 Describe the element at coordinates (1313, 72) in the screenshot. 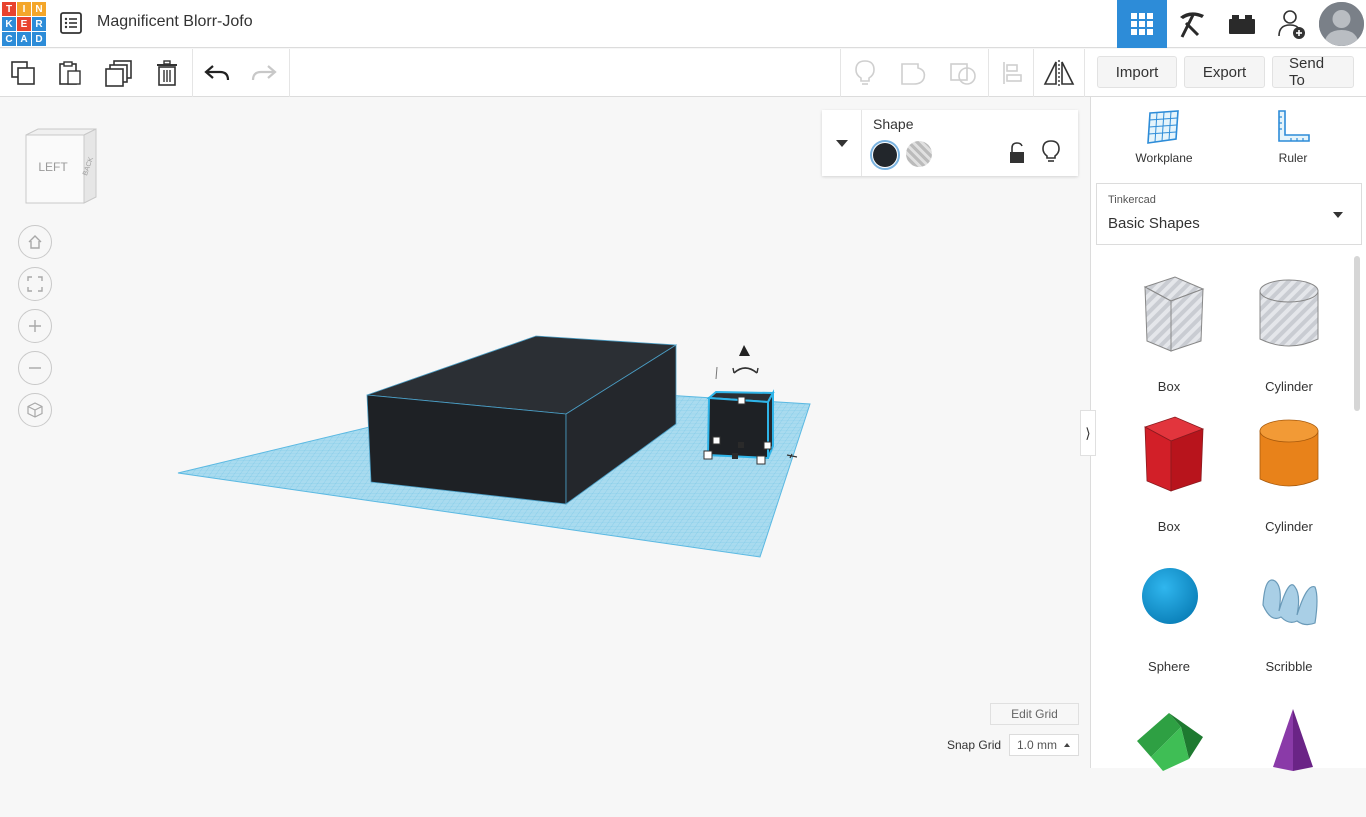

I see `send-to-button: Send To` at that location.